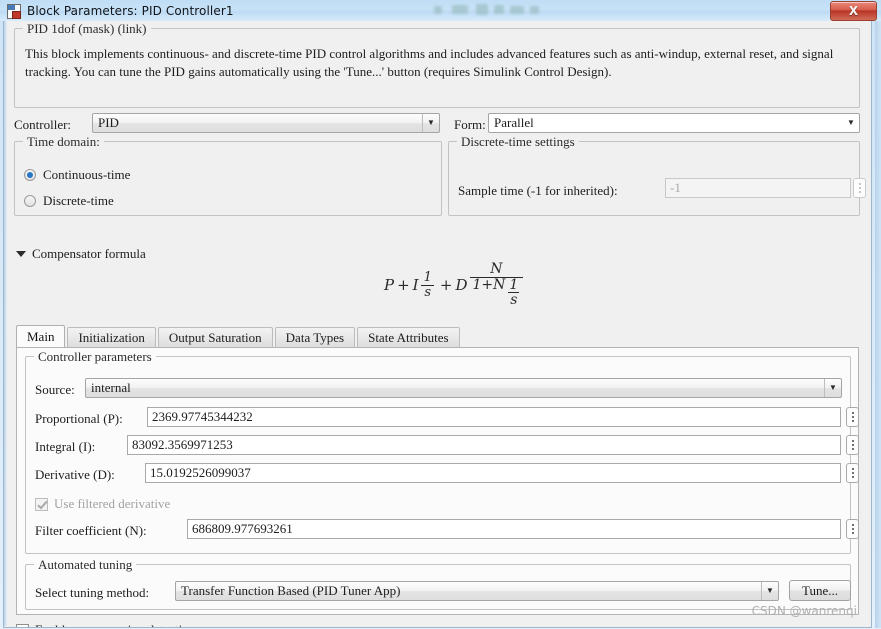 This screenshot has width=881, height=629. I want to click on controller-dropdown: PID ▼, so click(266, 123).